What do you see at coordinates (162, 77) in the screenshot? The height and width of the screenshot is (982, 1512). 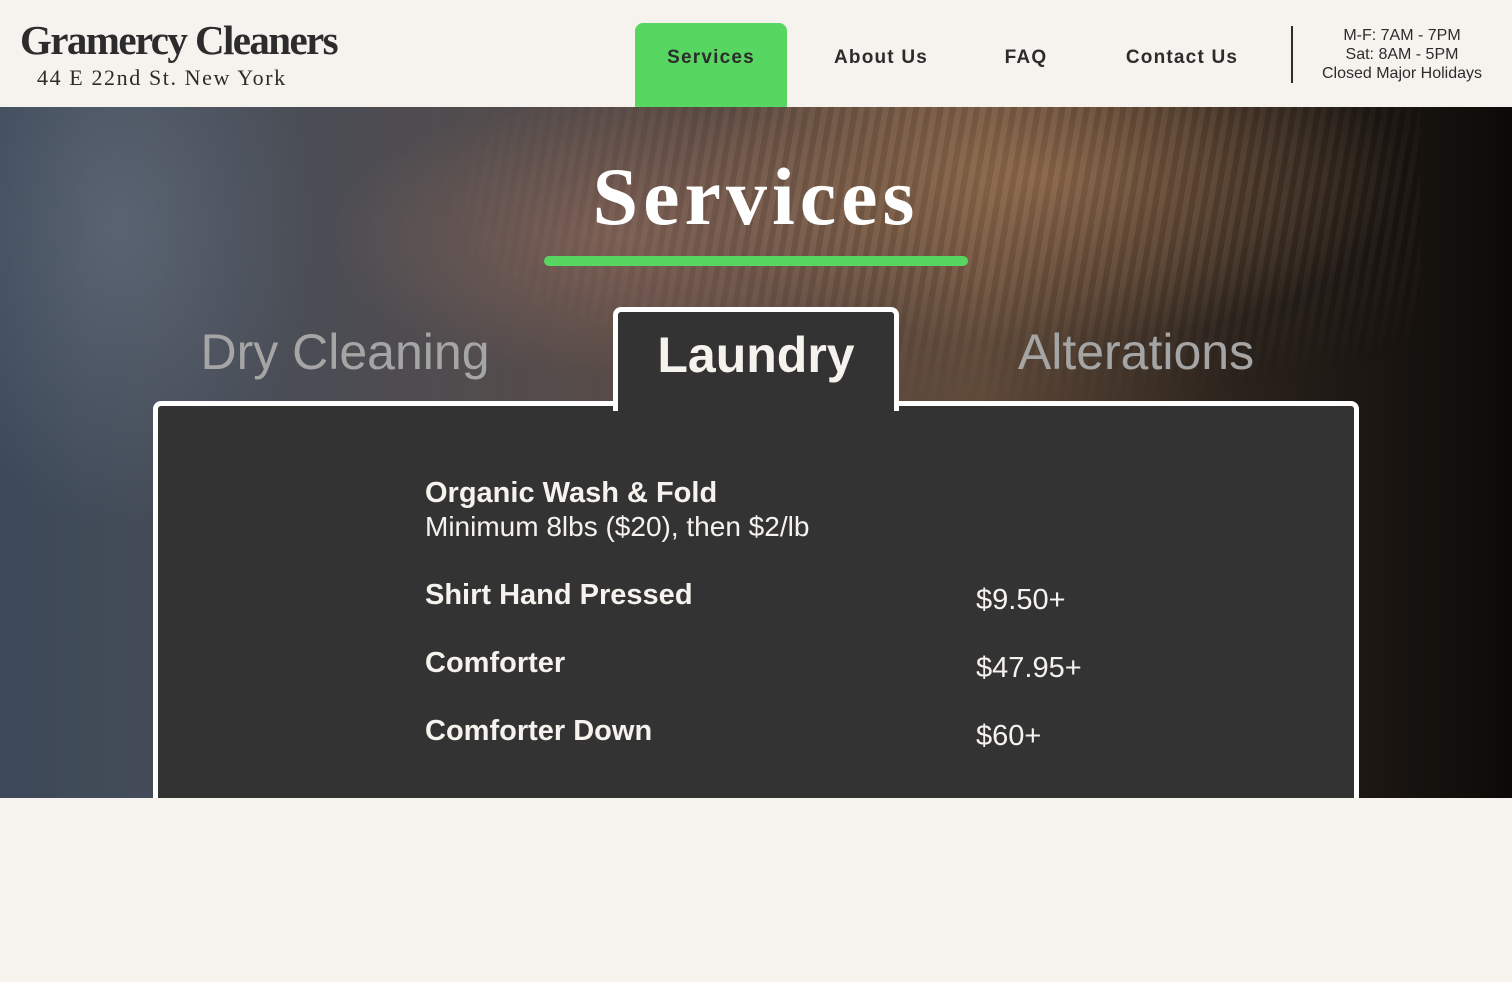 I see `brand-address: 44 E 22nd St. New York` at bounding box center [162, 77].